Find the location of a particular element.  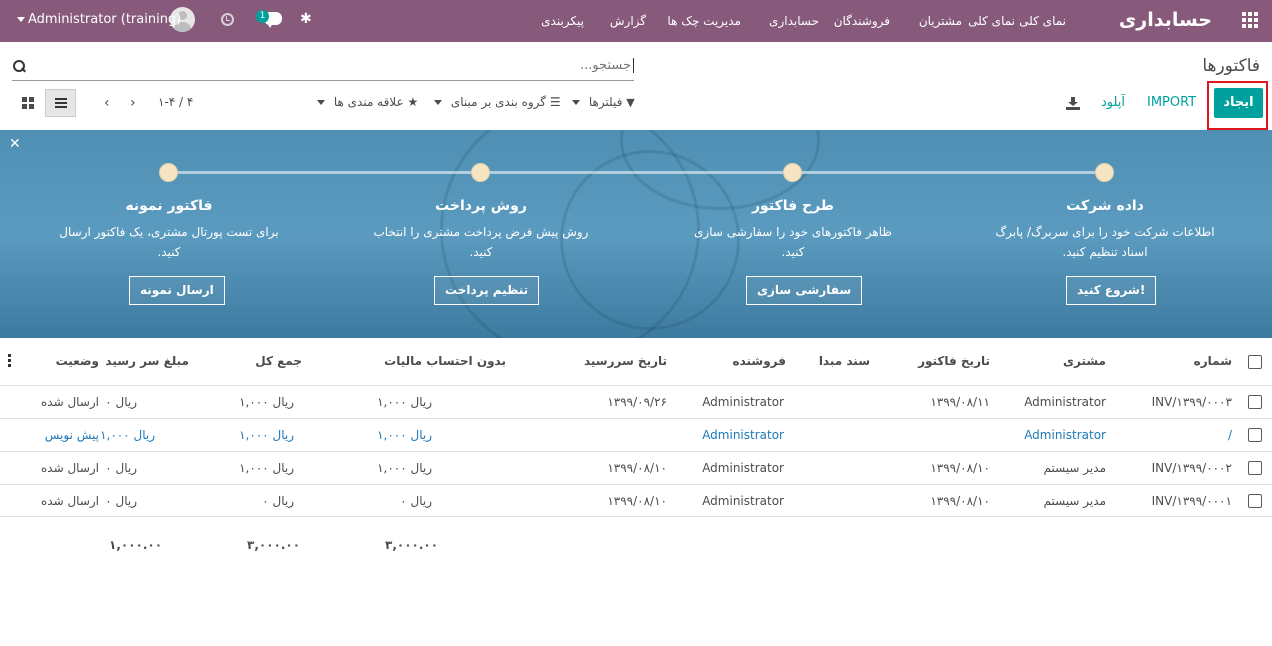

col-amount-due: مبلغ سر رسید is located at coordinates (147, 361).